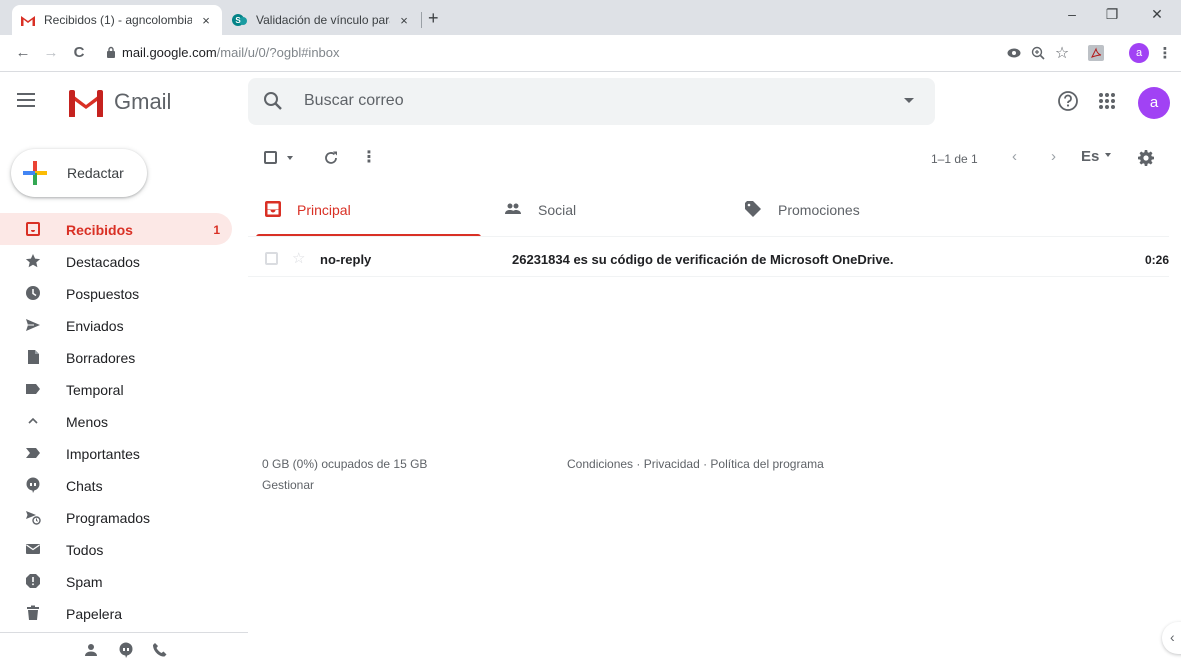 This screenshot has height=660, width=1181. What do you see at coordinates (331, 158) in the screenshot?
I see `refresh-icon` at bounding box center [331, 158].